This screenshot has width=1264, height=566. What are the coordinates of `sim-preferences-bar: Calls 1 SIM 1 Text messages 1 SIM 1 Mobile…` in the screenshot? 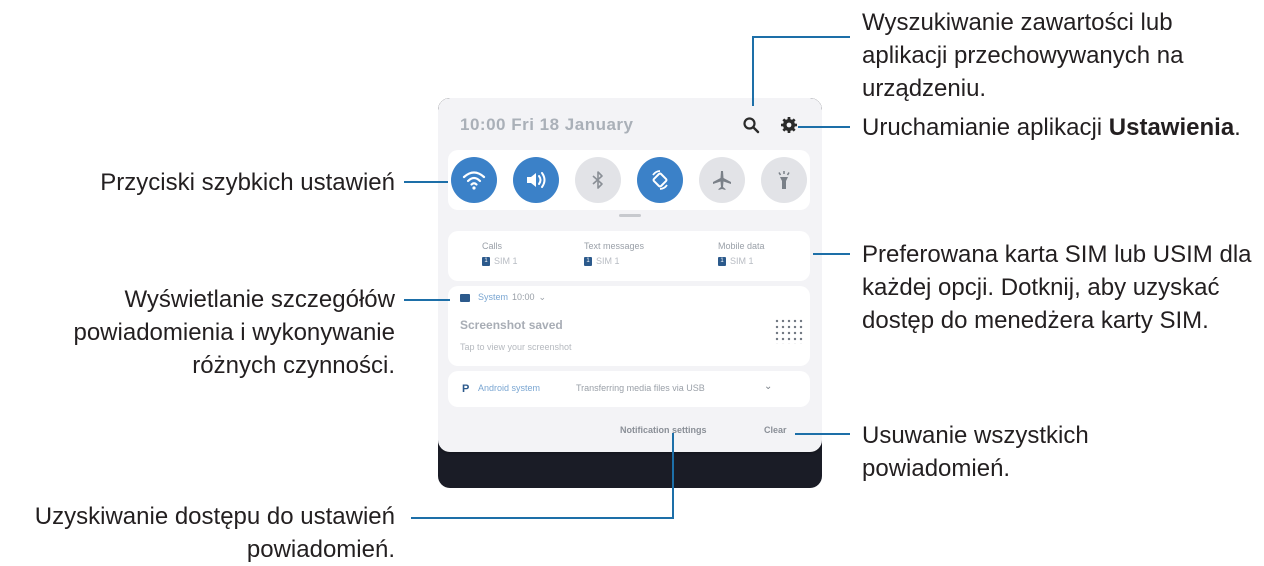 It's located at (629, 256).